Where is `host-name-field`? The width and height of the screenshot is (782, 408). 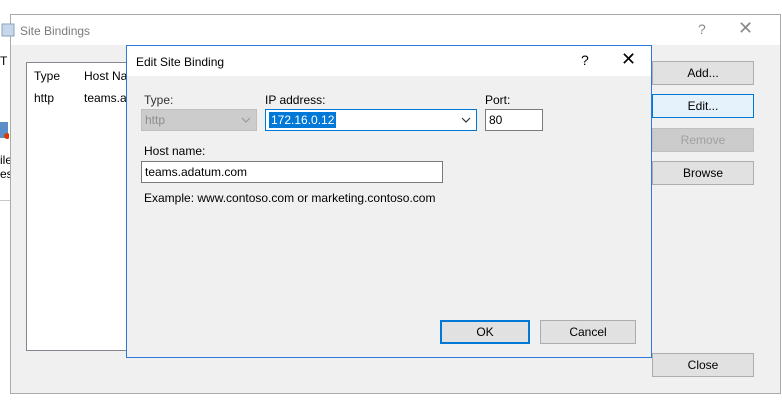
host-name-field is located at coordinates (292, 172).